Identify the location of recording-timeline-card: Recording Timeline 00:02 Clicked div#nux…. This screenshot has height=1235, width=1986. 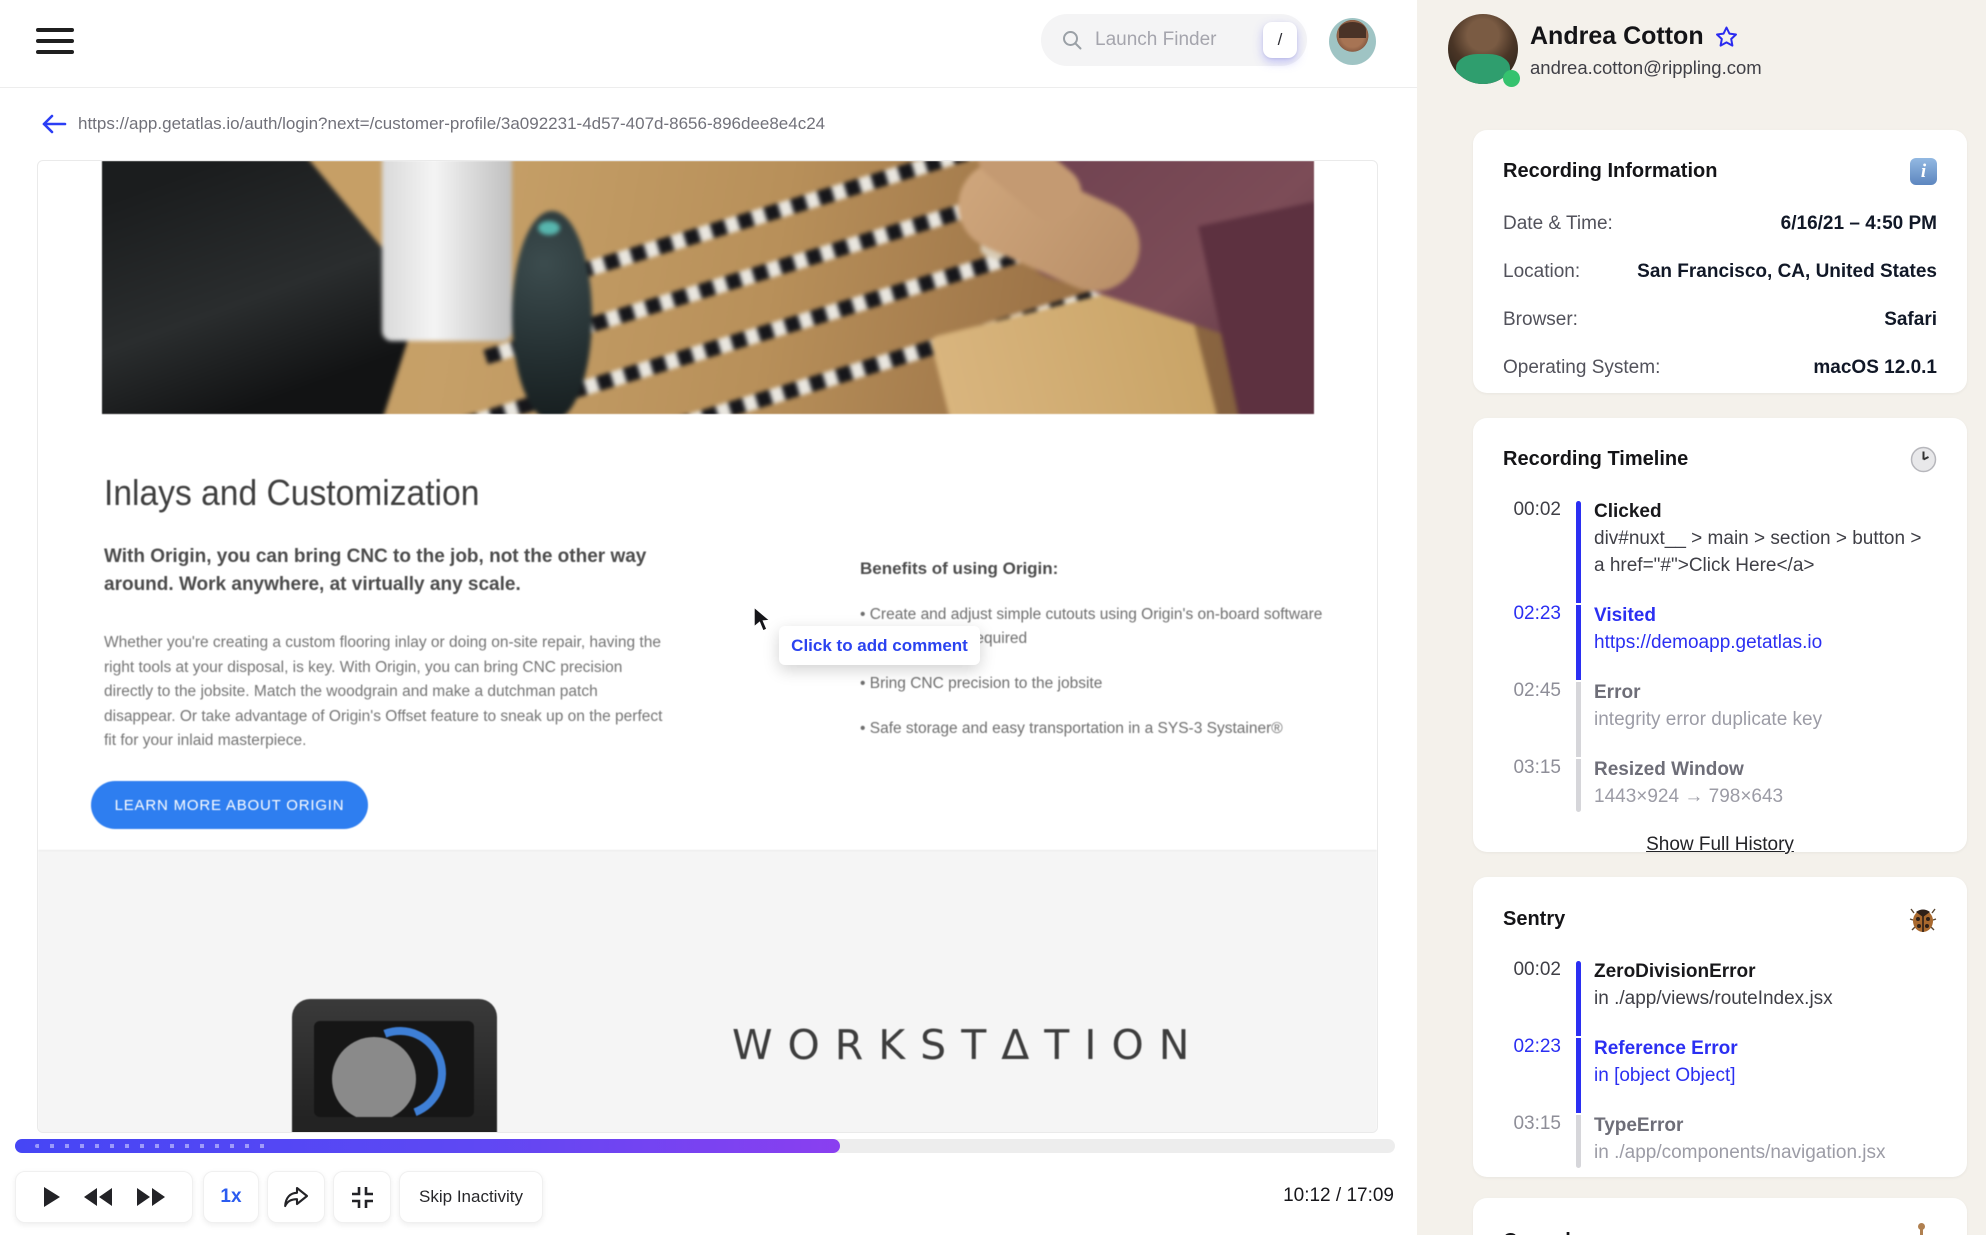
(1720, 636).